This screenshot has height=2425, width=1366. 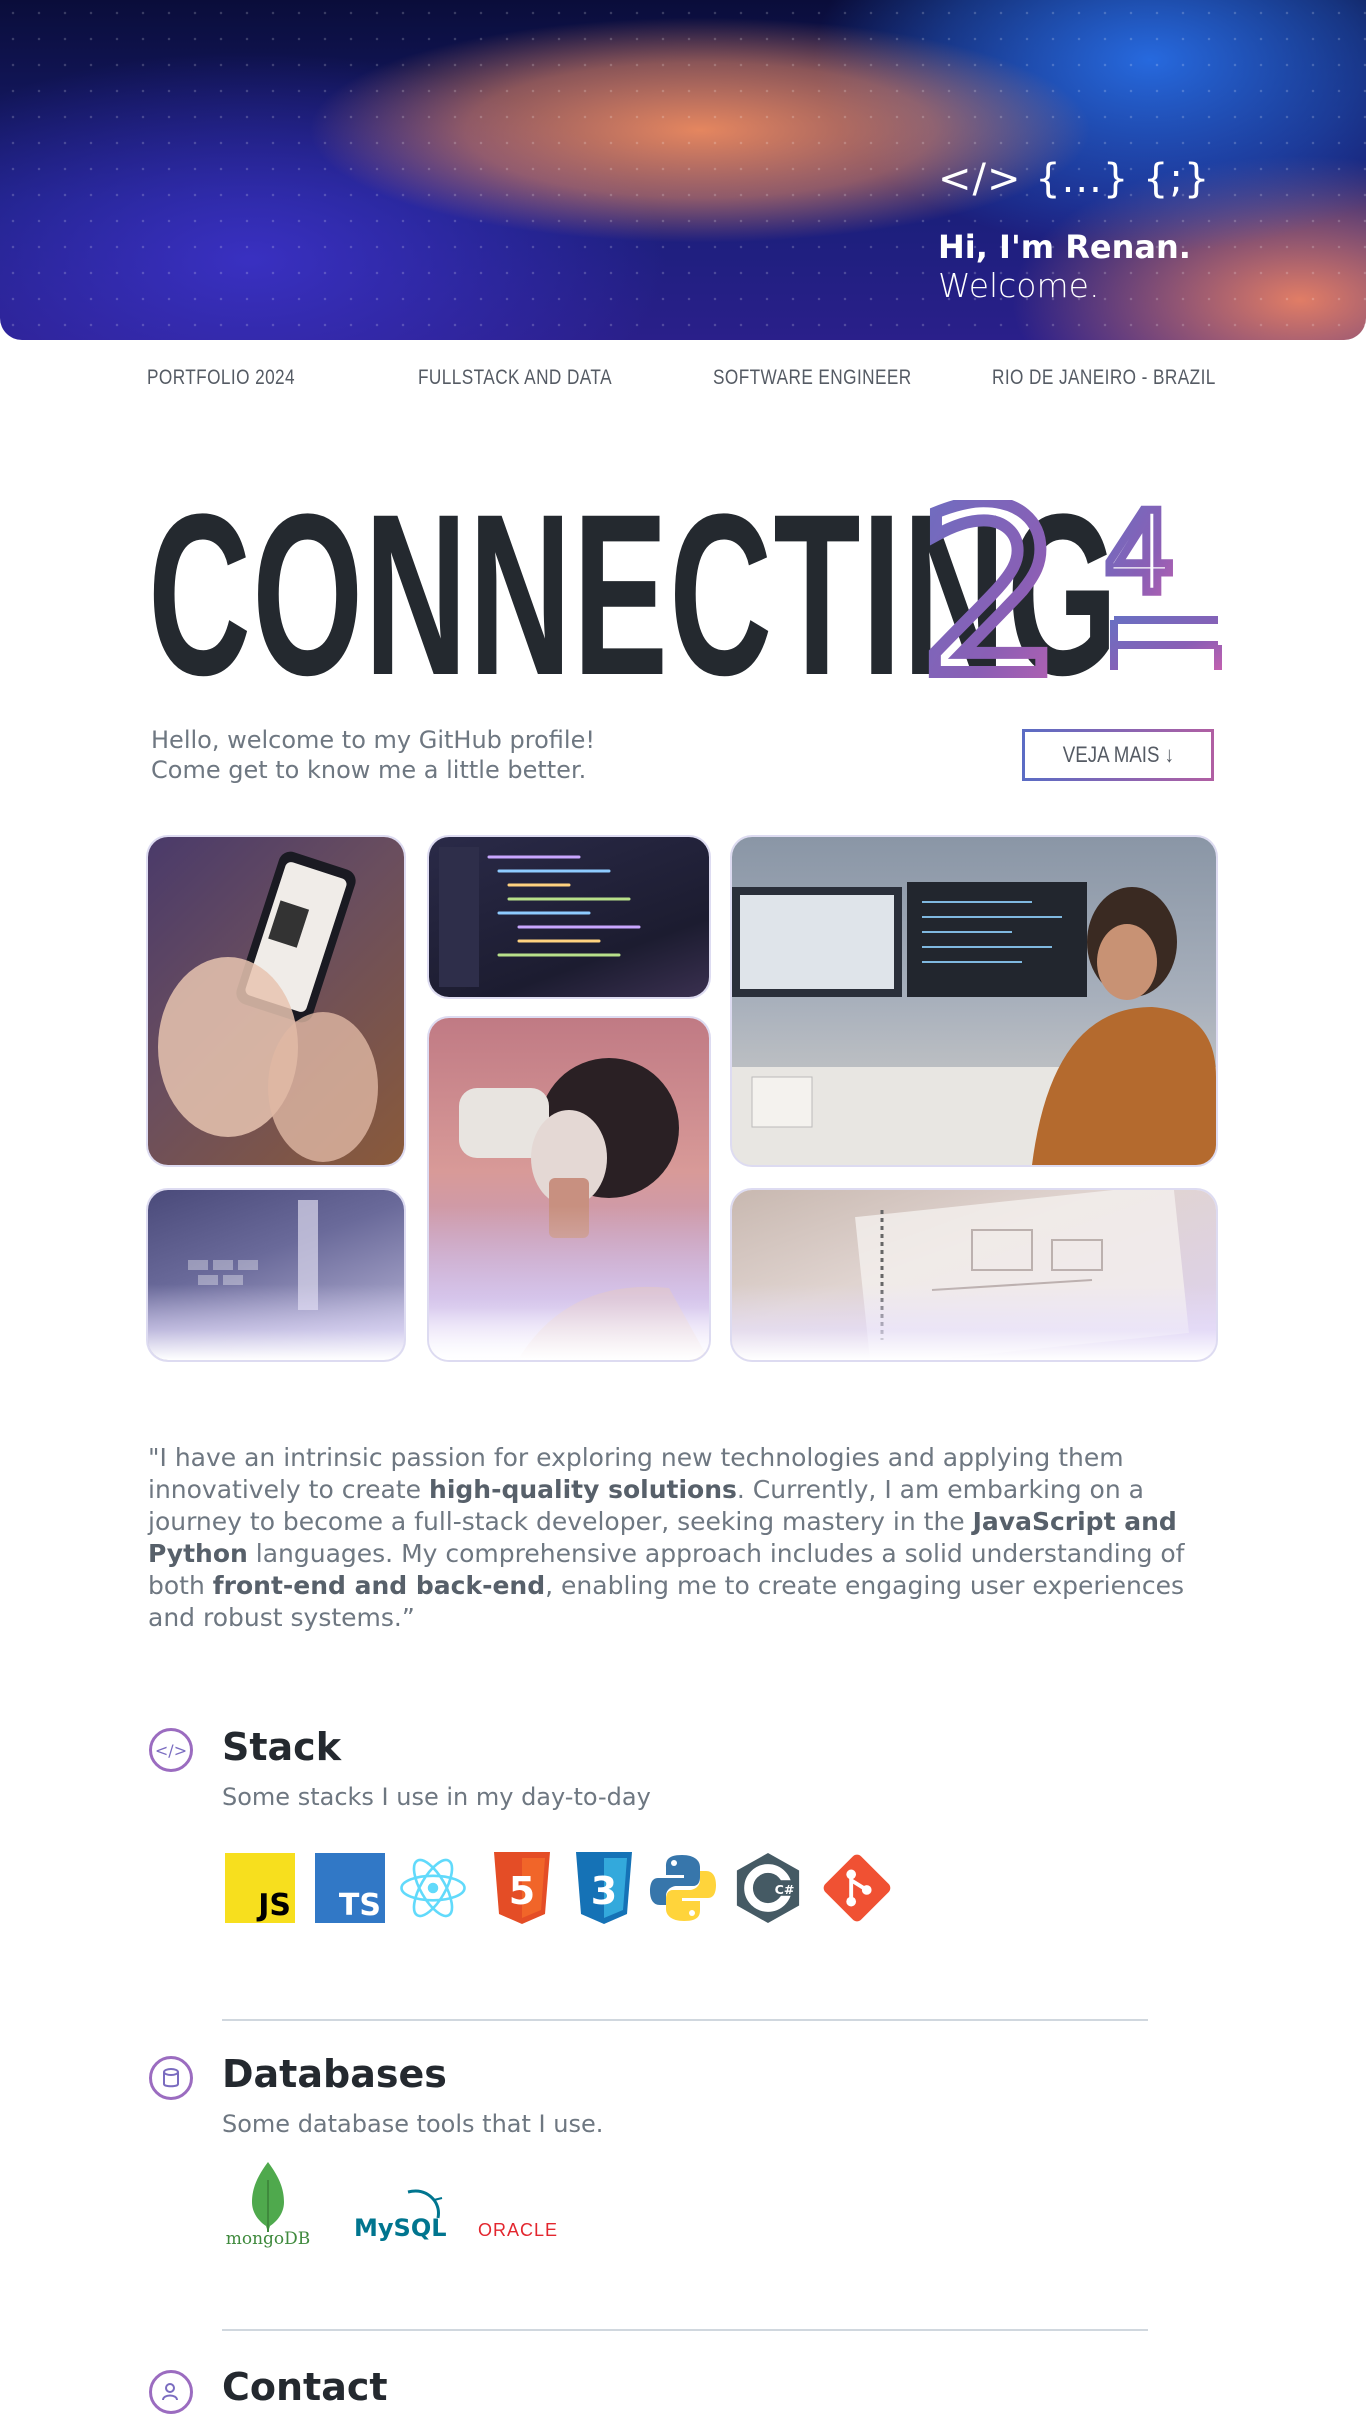 What do you see at coordinates (583, 1489) in the screenshot?
I see `quote-bold-1: high-quality solutions` at bounding box center [583, 1489].